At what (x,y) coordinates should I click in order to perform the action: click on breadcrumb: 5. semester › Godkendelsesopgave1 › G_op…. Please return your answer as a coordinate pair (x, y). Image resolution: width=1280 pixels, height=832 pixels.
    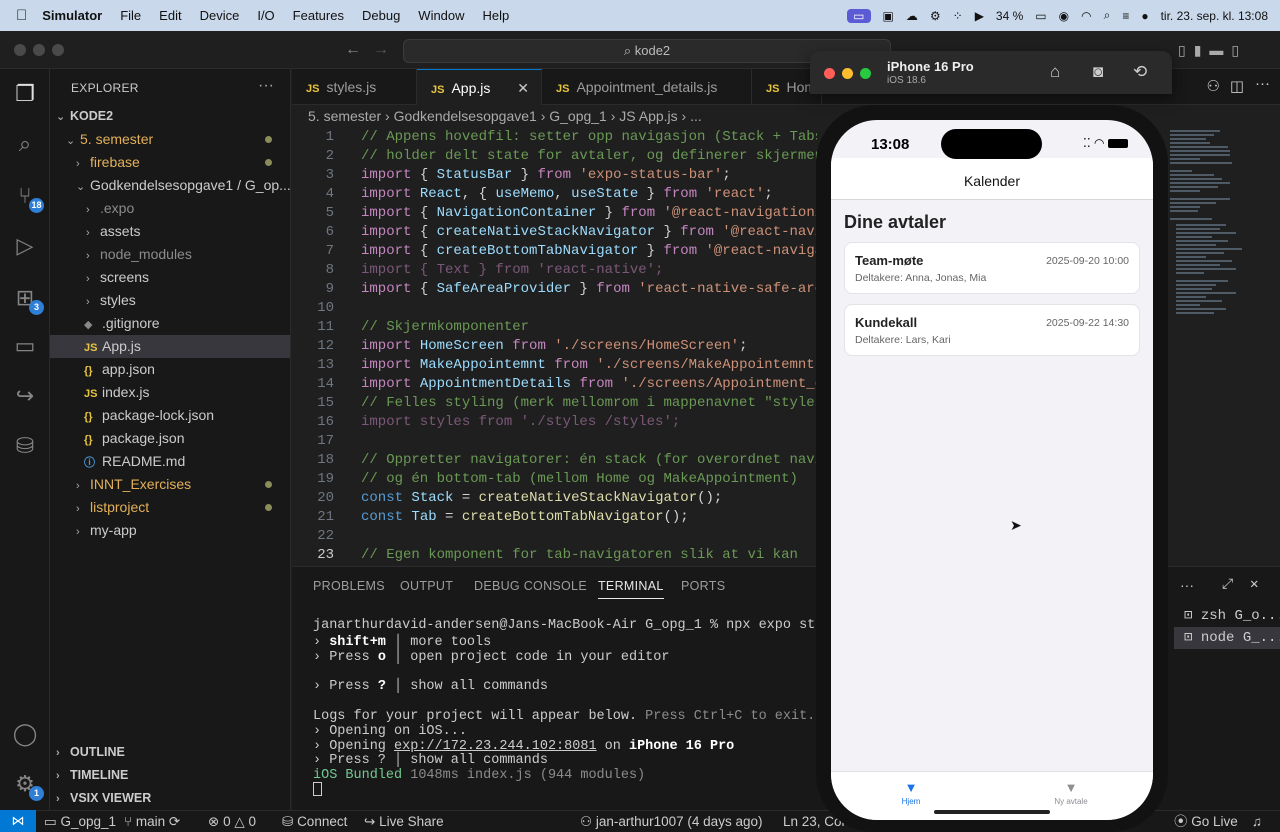
    Looking at the image, I should click on (505, 116).